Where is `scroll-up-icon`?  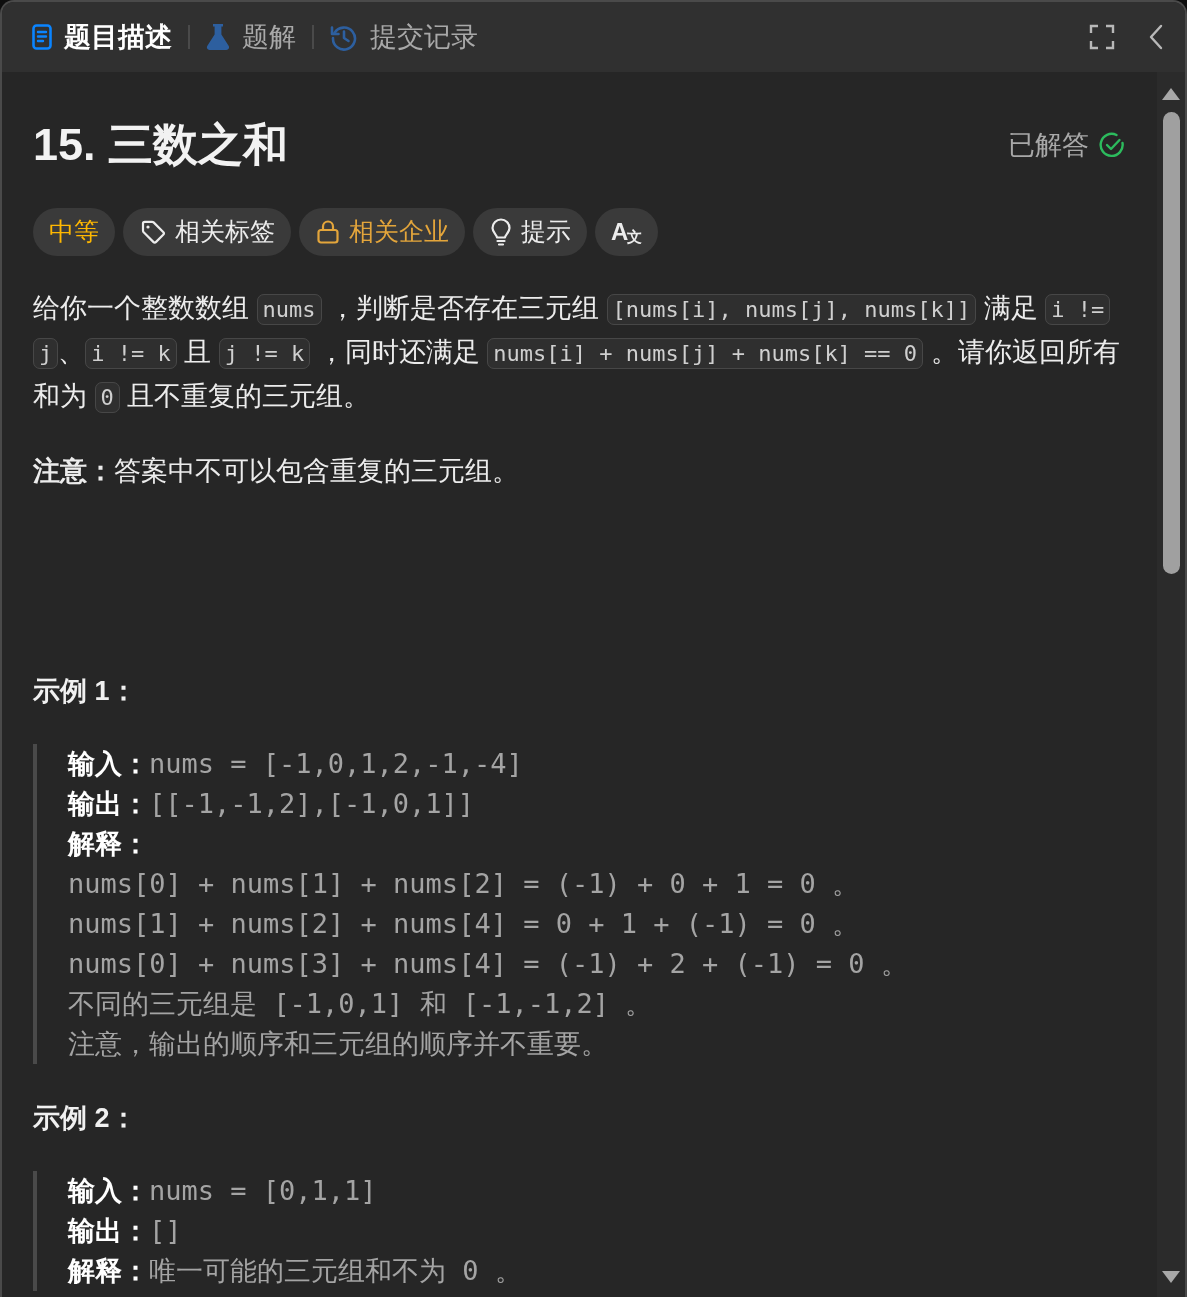
scroll-up-icon is located at coordinates (1171, 94).